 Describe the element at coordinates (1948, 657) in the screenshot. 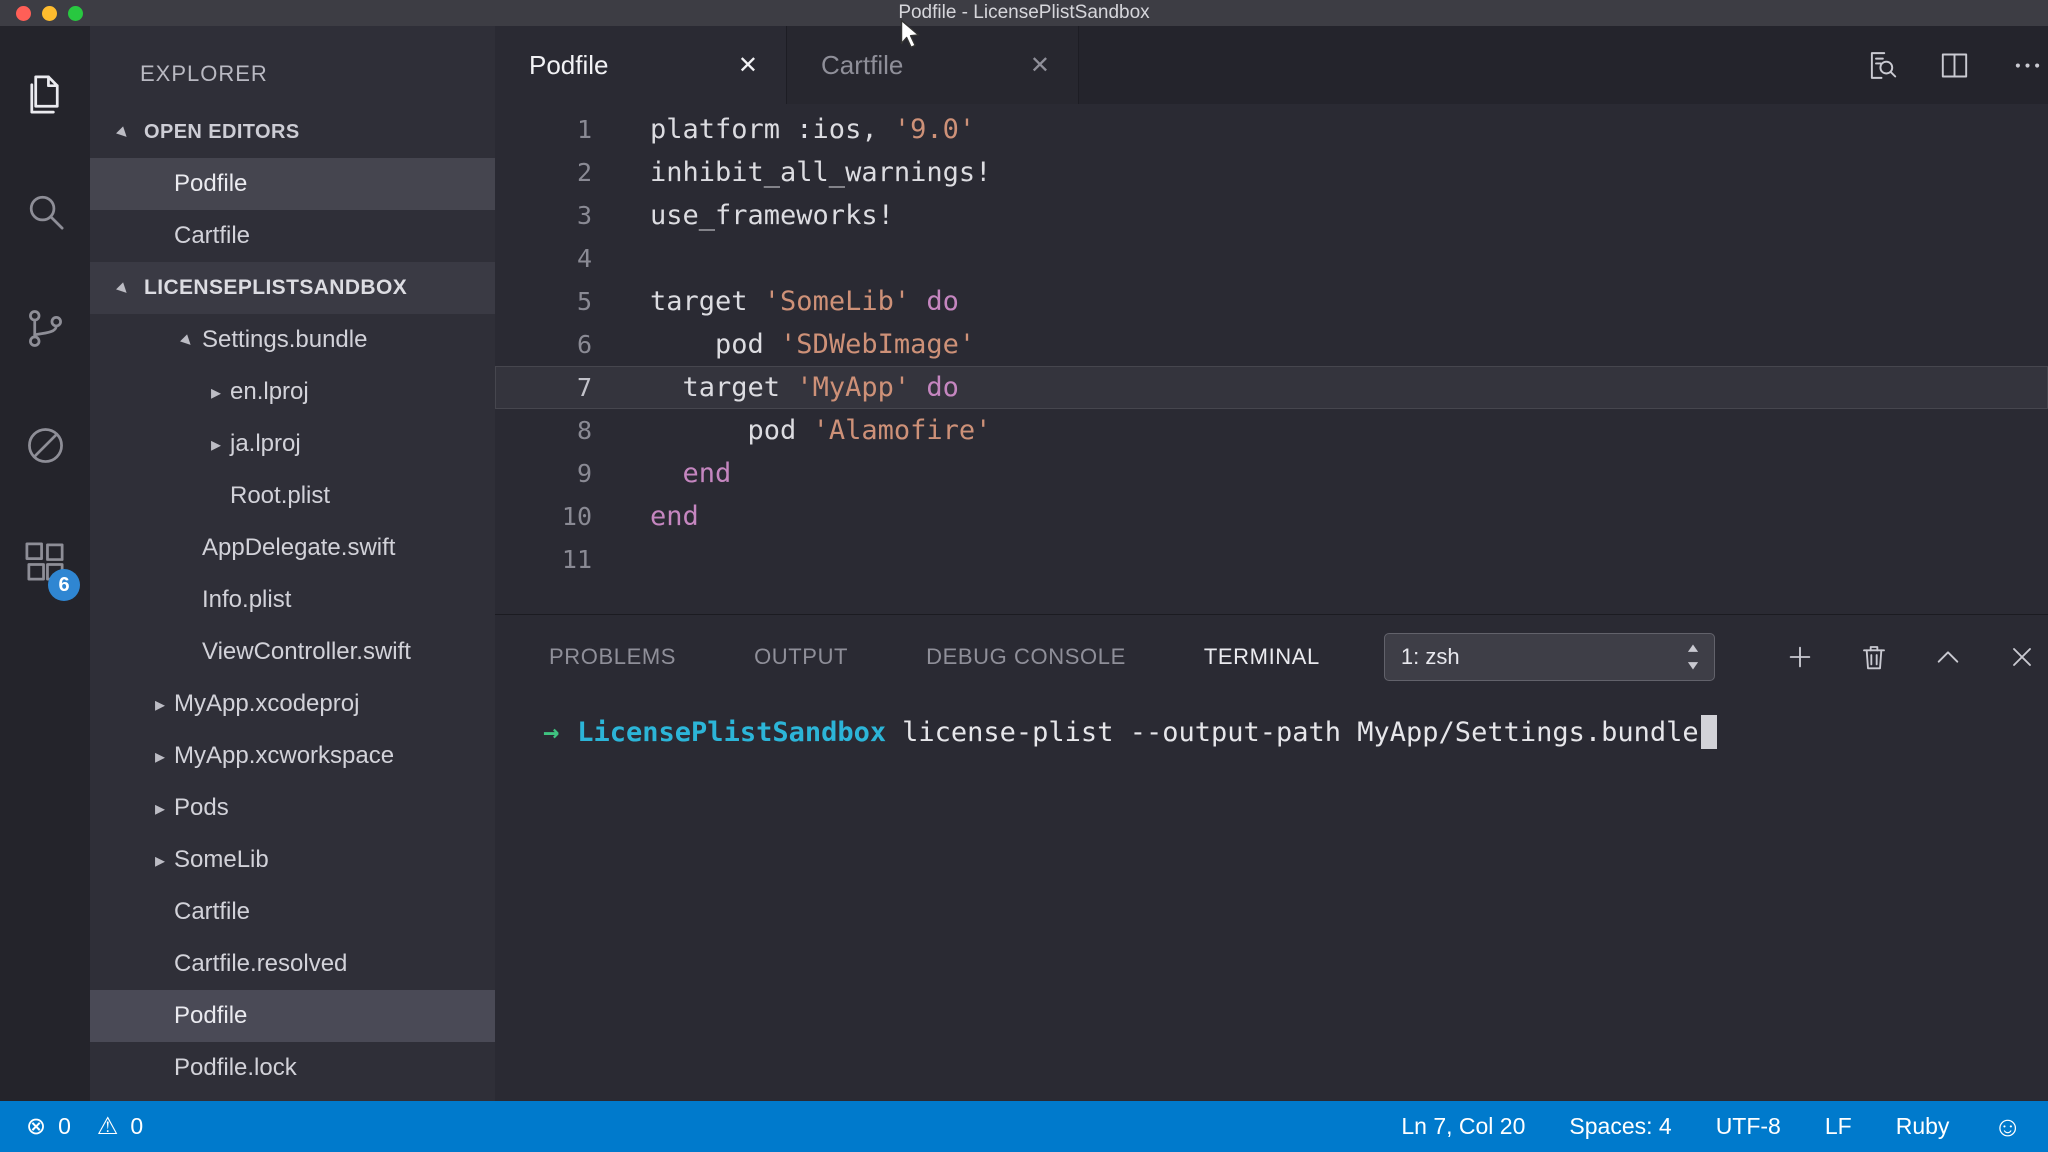

I see `chevron-up-icon` at that location.